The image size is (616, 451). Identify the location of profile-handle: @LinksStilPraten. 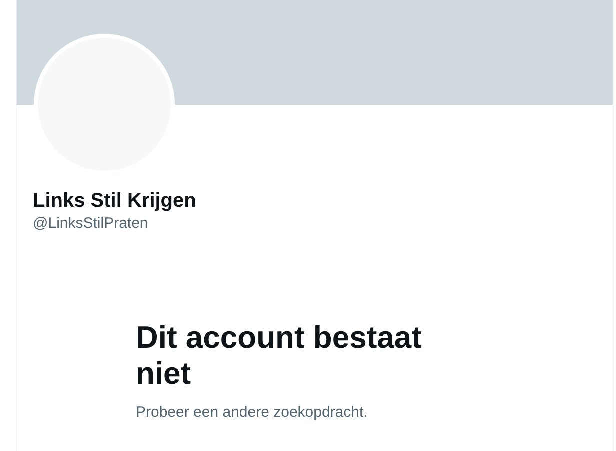
(91, 224).